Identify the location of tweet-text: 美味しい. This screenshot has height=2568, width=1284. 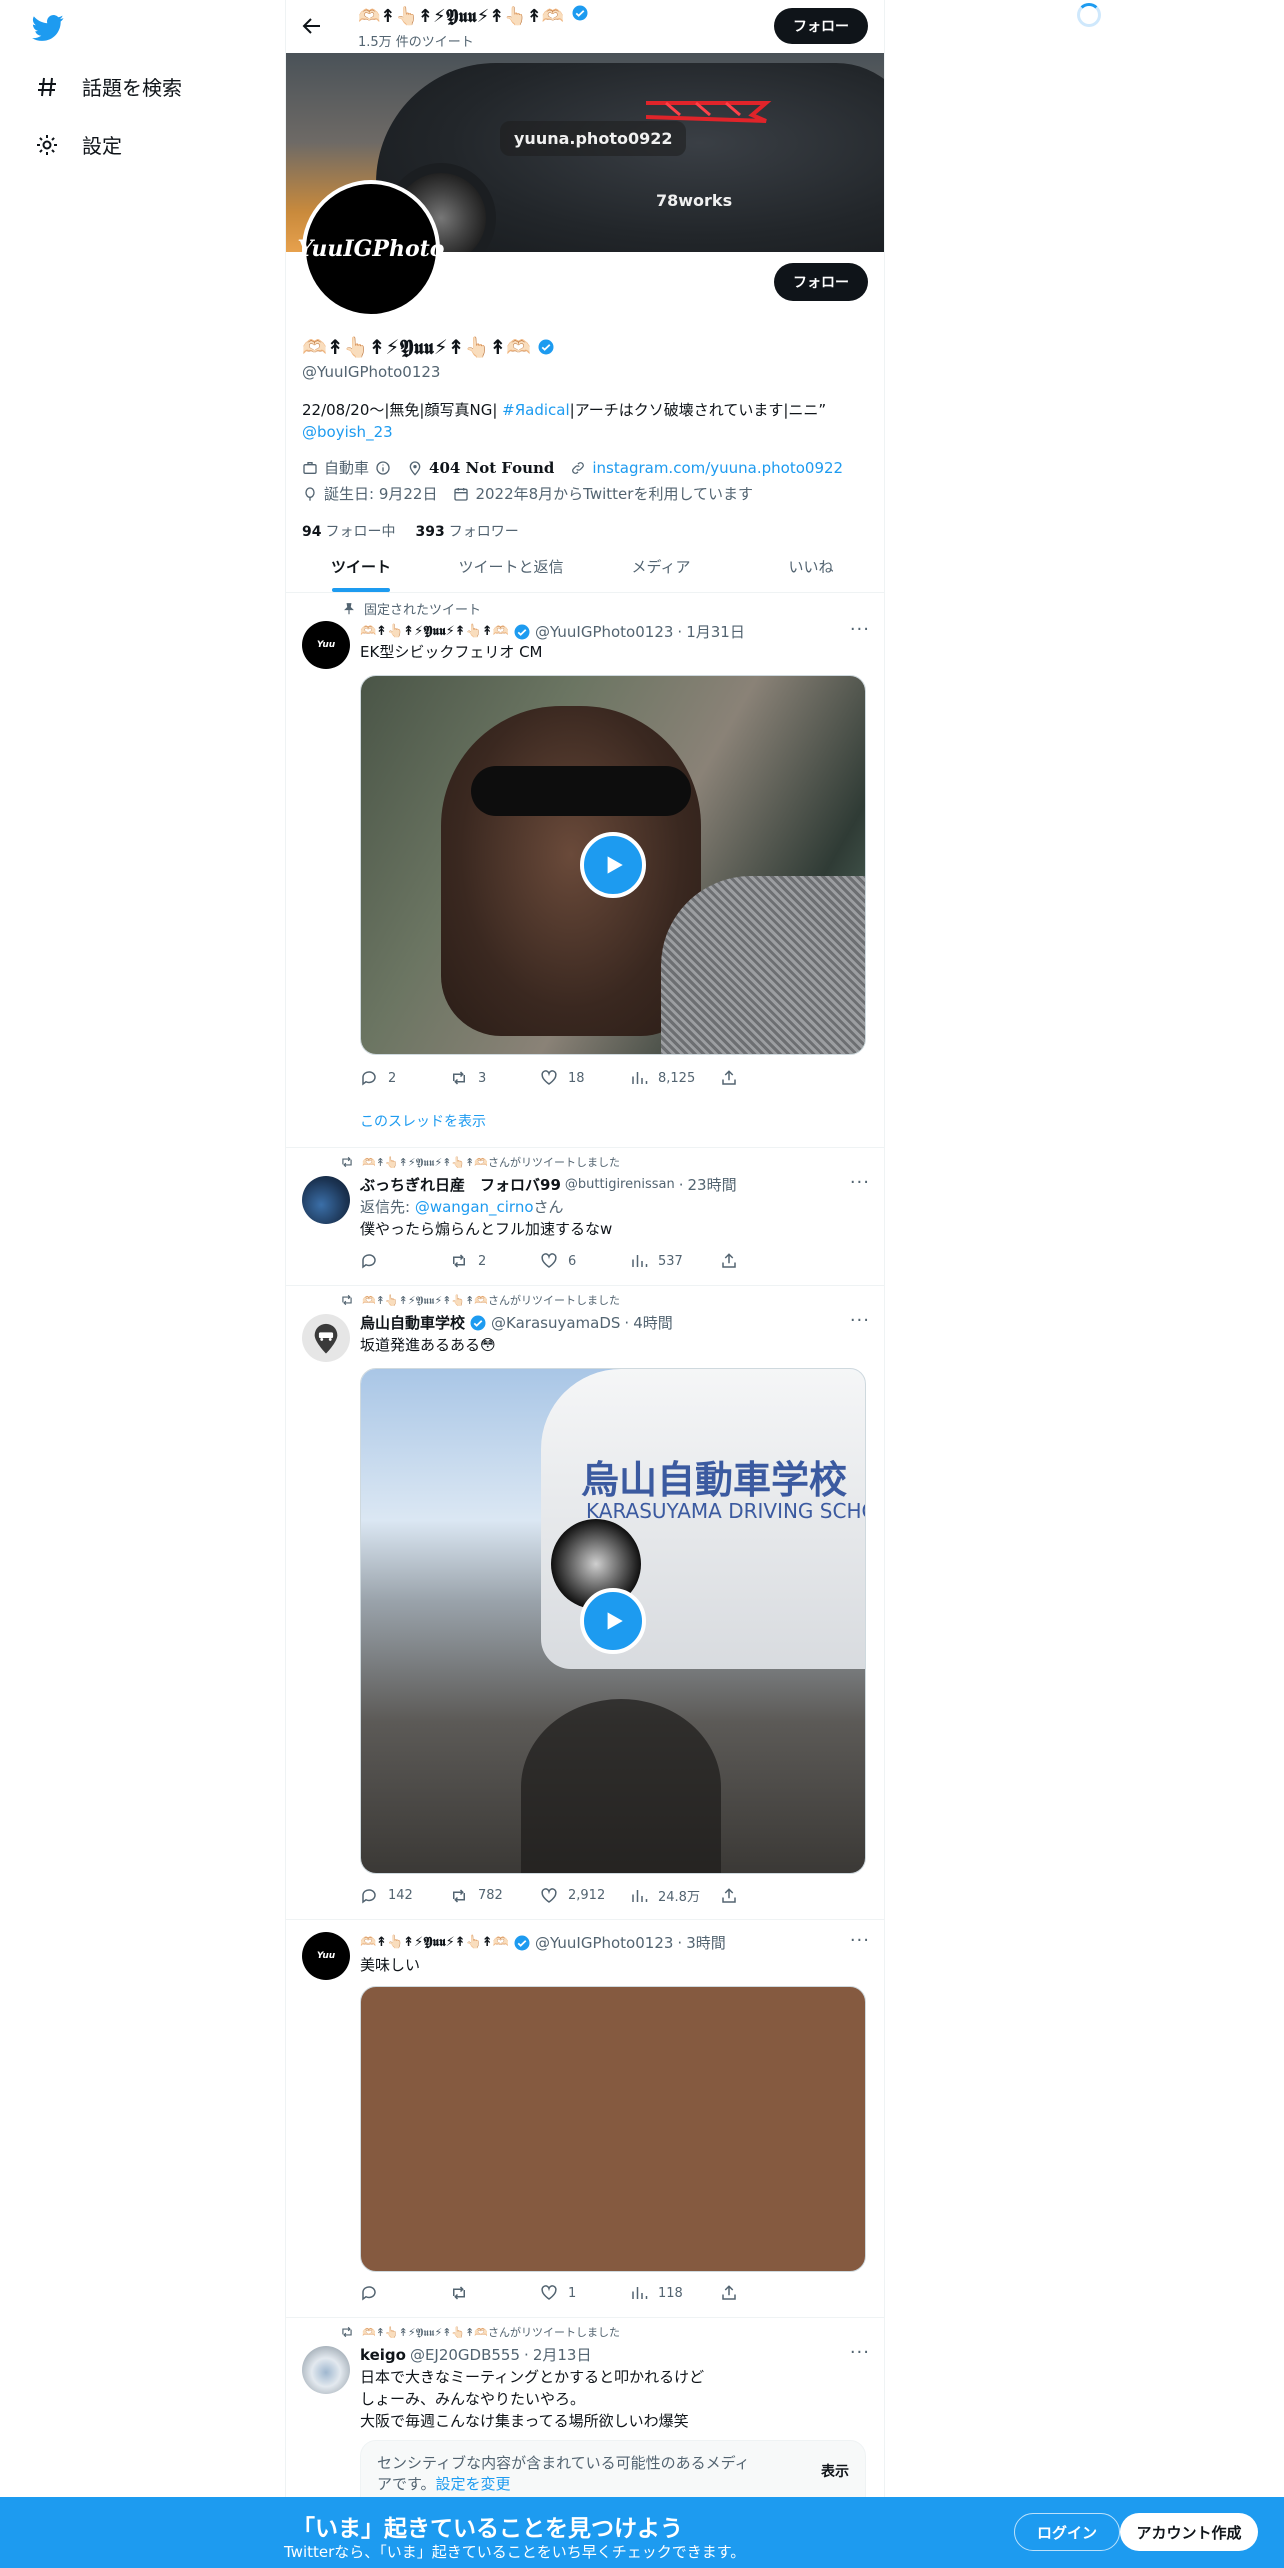
(390, 1965).